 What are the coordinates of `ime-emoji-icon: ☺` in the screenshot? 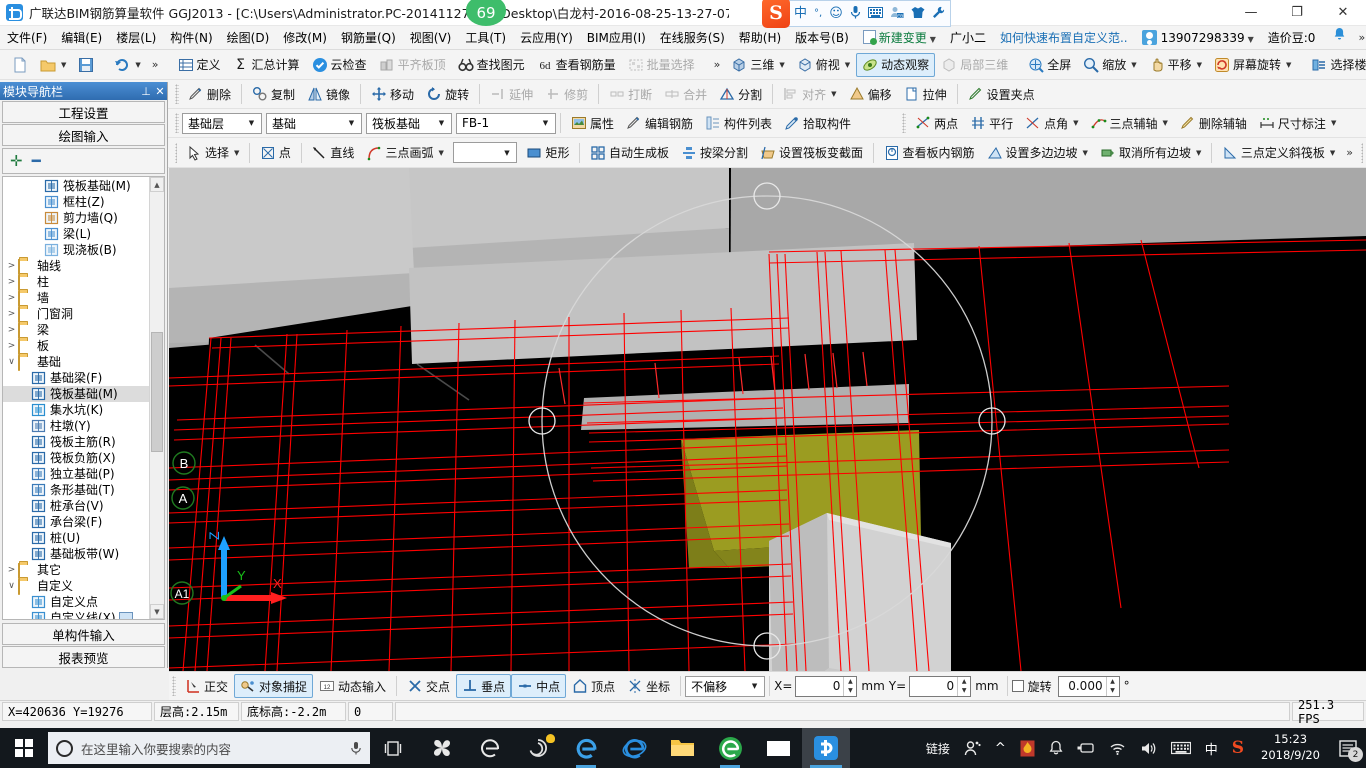 It's located at (836, 13).